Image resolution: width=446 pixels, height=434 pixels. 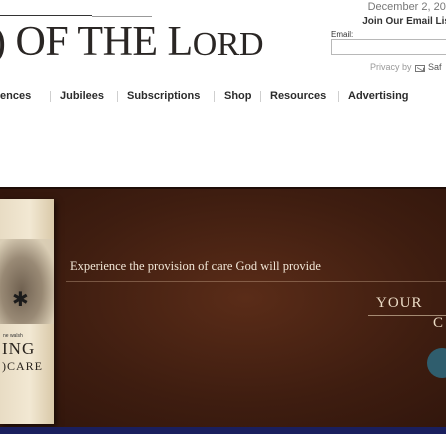 I want to click on logo-rule, so click(x=46, y=15).